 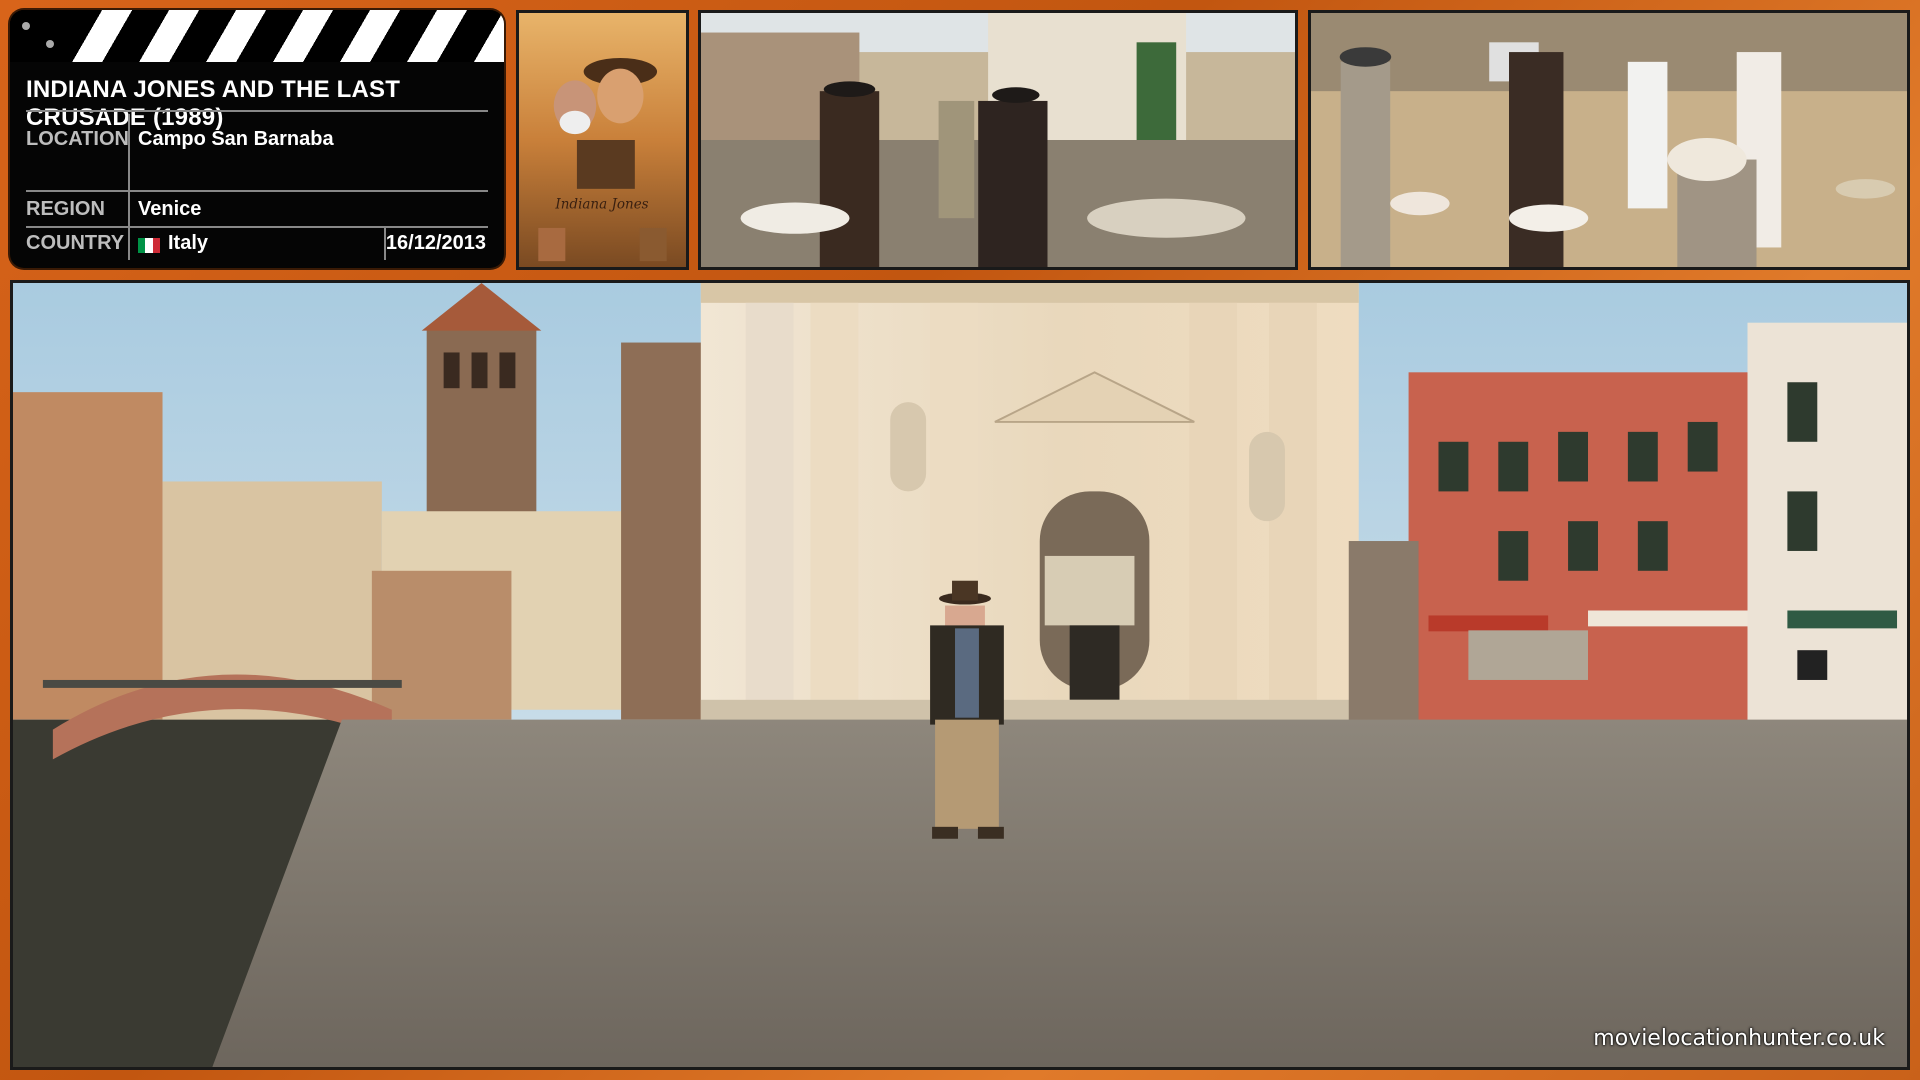 I want to click on clapperboard-hinge-icon, so click(x=39, y=36).